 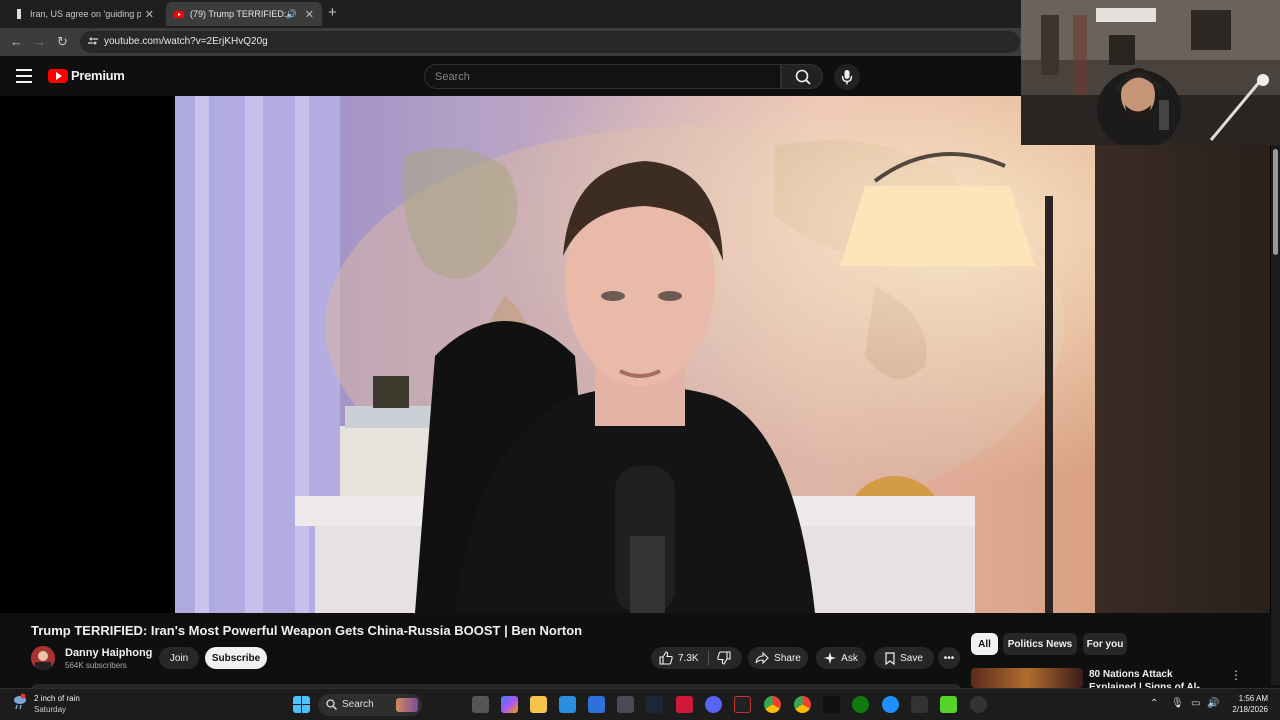 What do you see at coordinates (407, 705) in the screenshot?
I see `search-highlight-icon` at bounding box center [407, 705].